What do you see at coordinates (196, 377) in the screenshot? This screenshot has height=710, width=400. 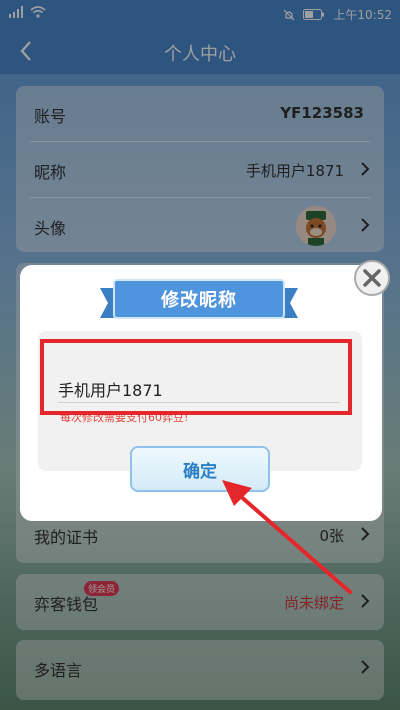 I see `highlight-box` at bounding box center [196, 377].